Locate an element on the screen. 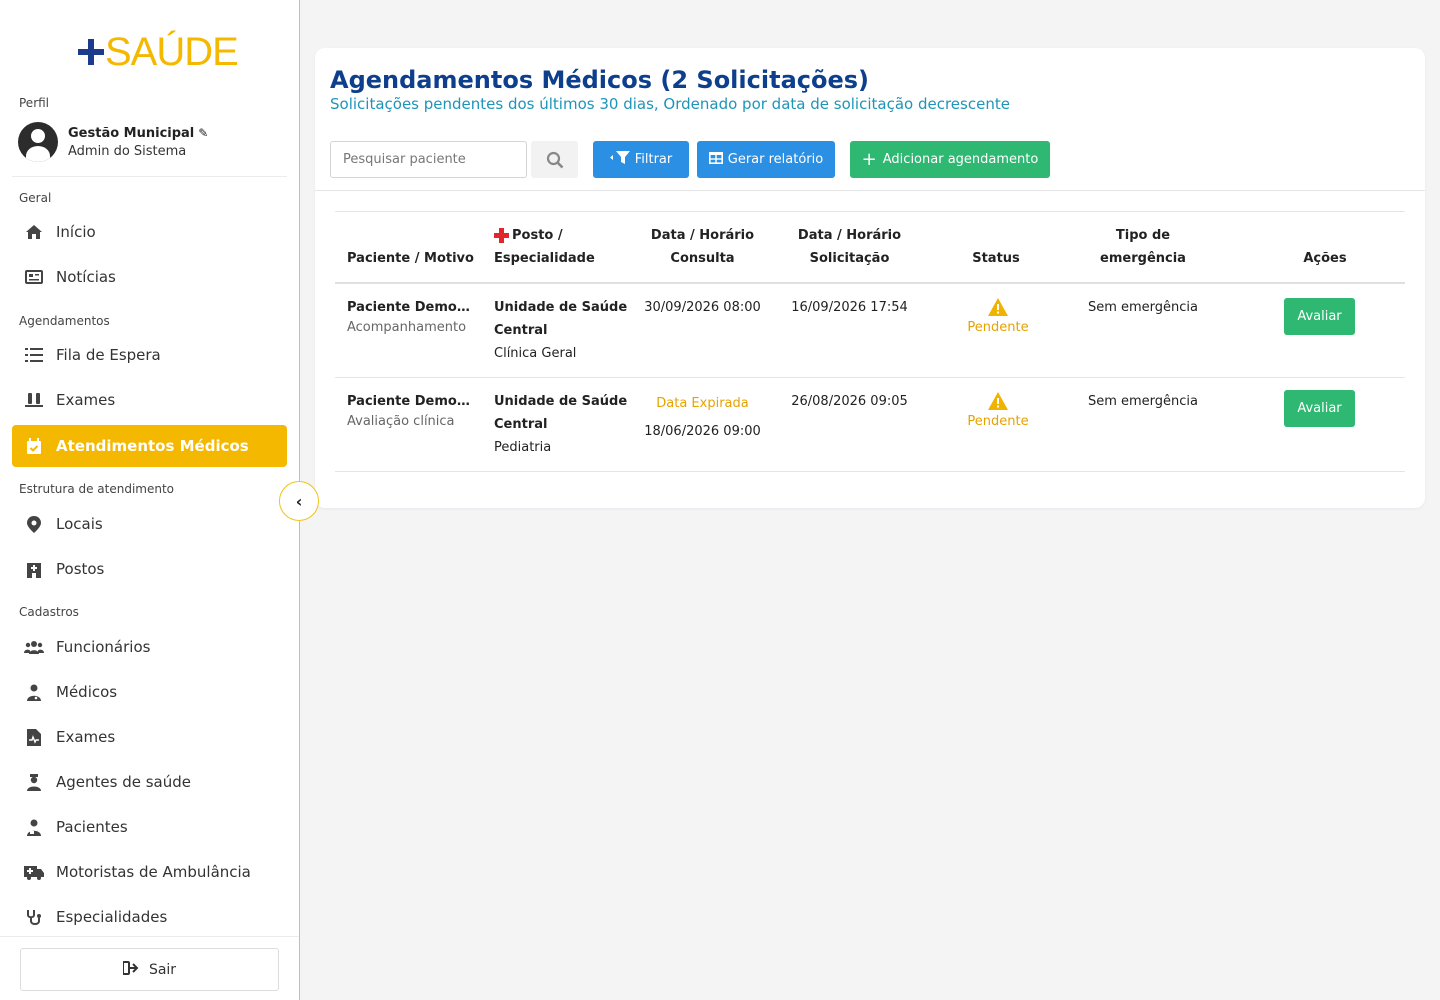 The height and width of the screenshot is (1000, 1440). sidebar-item-medicos: Médicos is located at coordinates (149, 692).